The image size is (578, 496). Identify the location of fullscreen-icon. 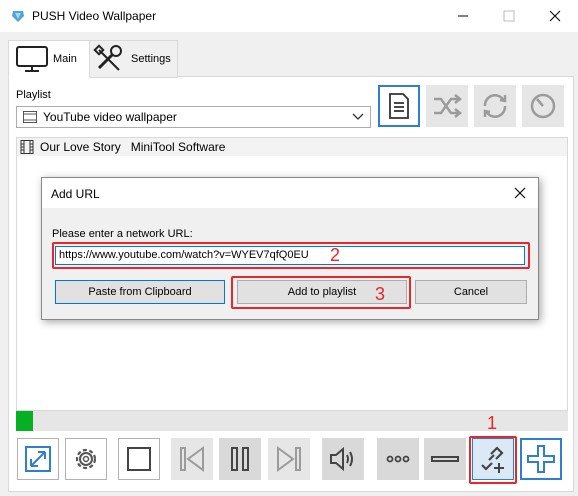
(38, 459).